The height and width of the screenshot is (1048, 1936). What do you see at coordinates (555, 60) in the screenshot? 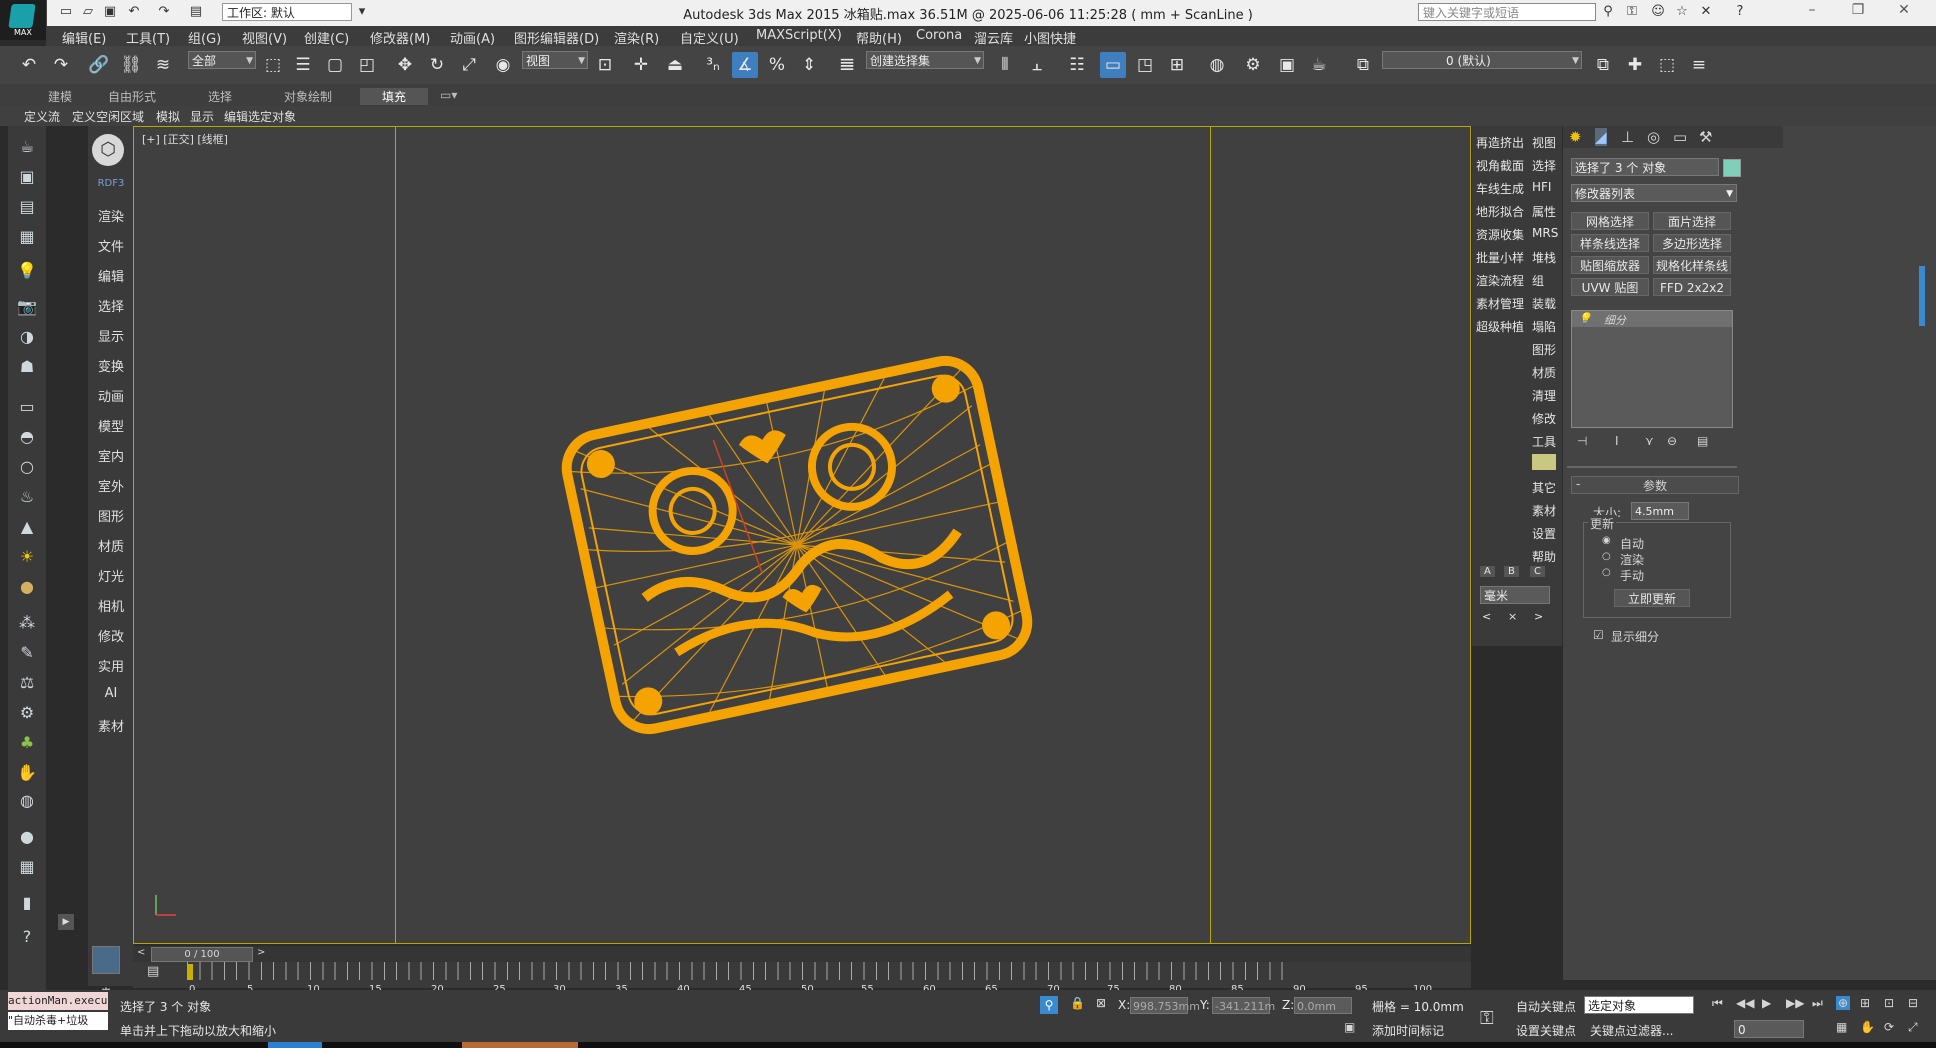
I see `ref-coord-dropdown: 视图 ▼` at bounding box center [555, 60].